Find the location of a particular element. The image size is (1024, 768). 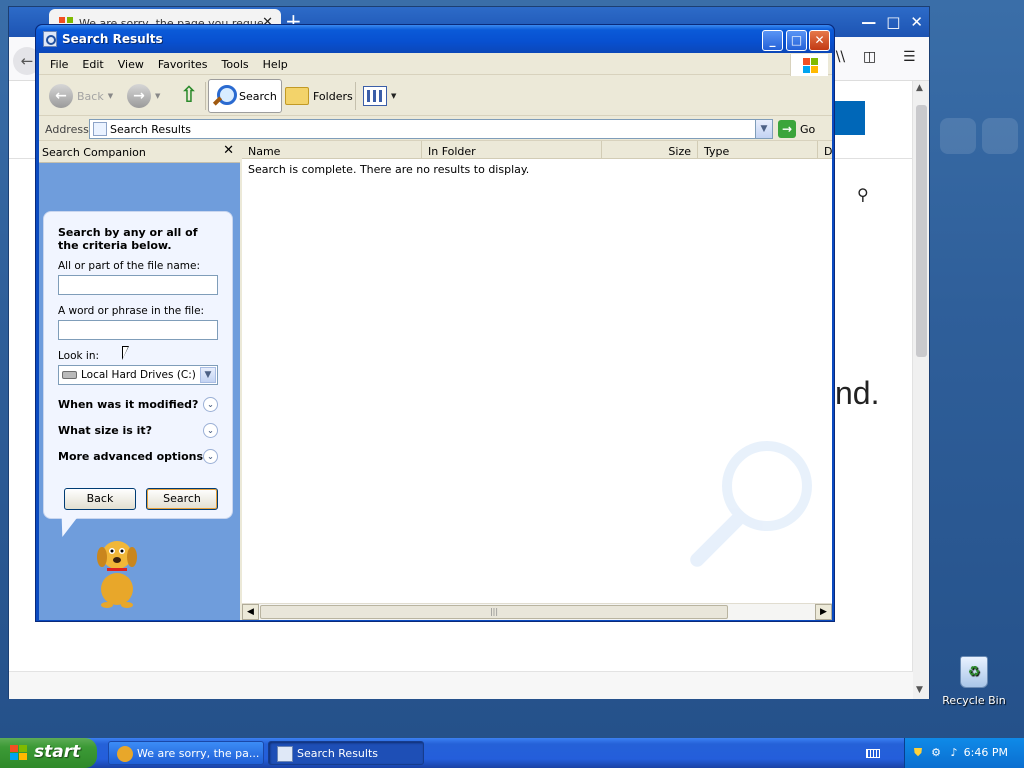

recycle-bin-label: Recycle Bin is located at coordinates (974, 700).